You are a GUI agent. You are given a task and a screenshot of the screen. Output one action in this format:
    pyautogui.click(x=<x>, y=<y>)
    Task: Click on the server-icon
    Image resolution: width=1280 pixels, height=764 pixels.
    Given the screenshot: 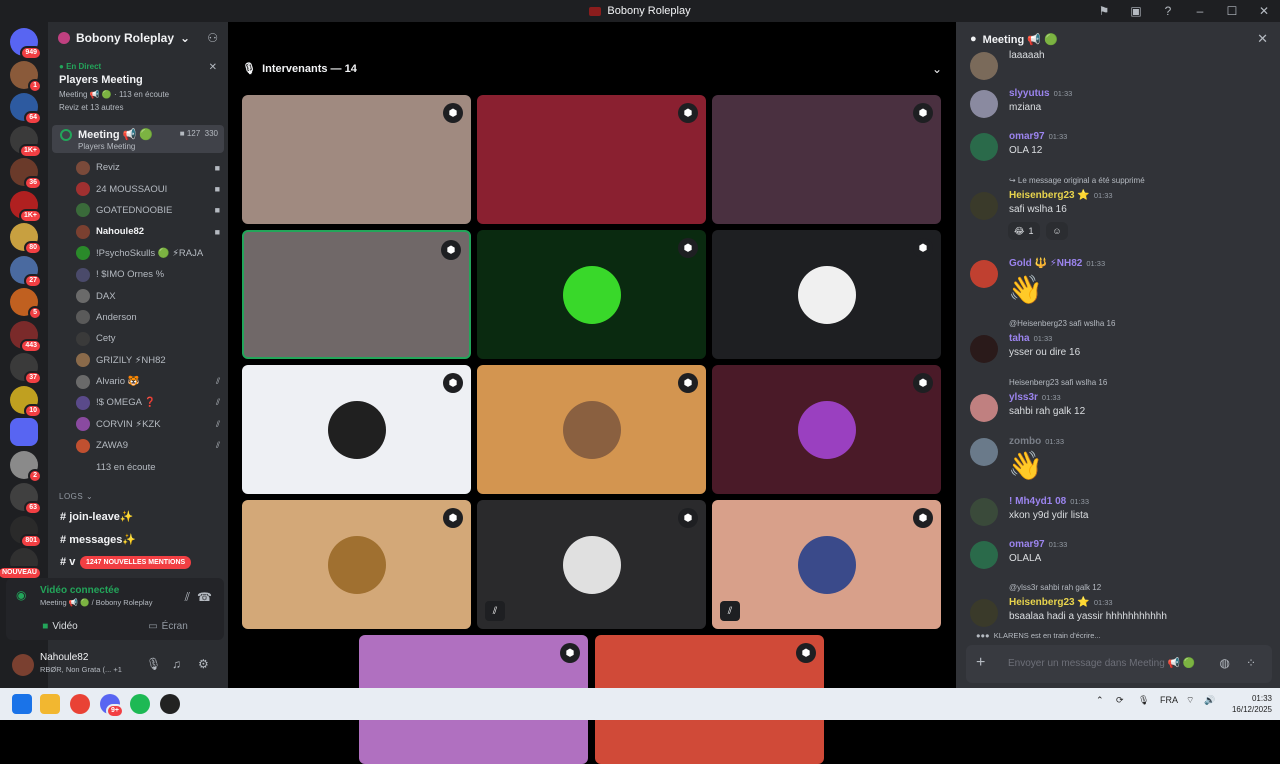 What is the action you would take?
    pyautogui.click(x=24, y=432)
    